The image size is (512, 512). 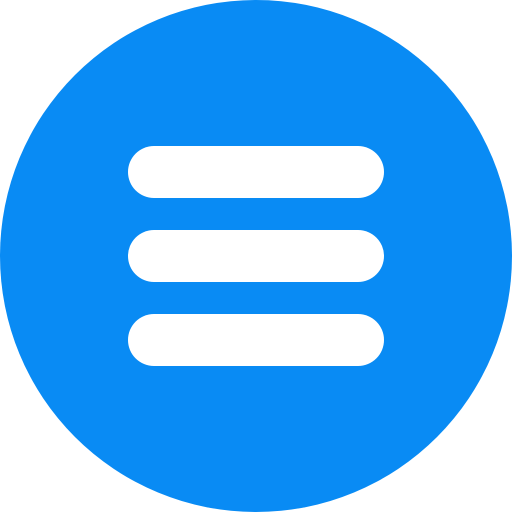 What do you see at coordinates (256, 172) in the screenshot?
I see `menu-bar-top` at bounding box center [256, 172].